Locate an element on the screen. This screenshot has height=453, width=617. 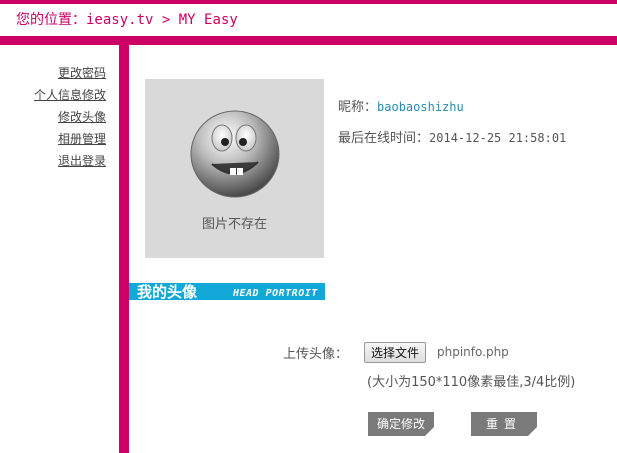
upload-label: 上传头像： is located at coordinates (316, 354).